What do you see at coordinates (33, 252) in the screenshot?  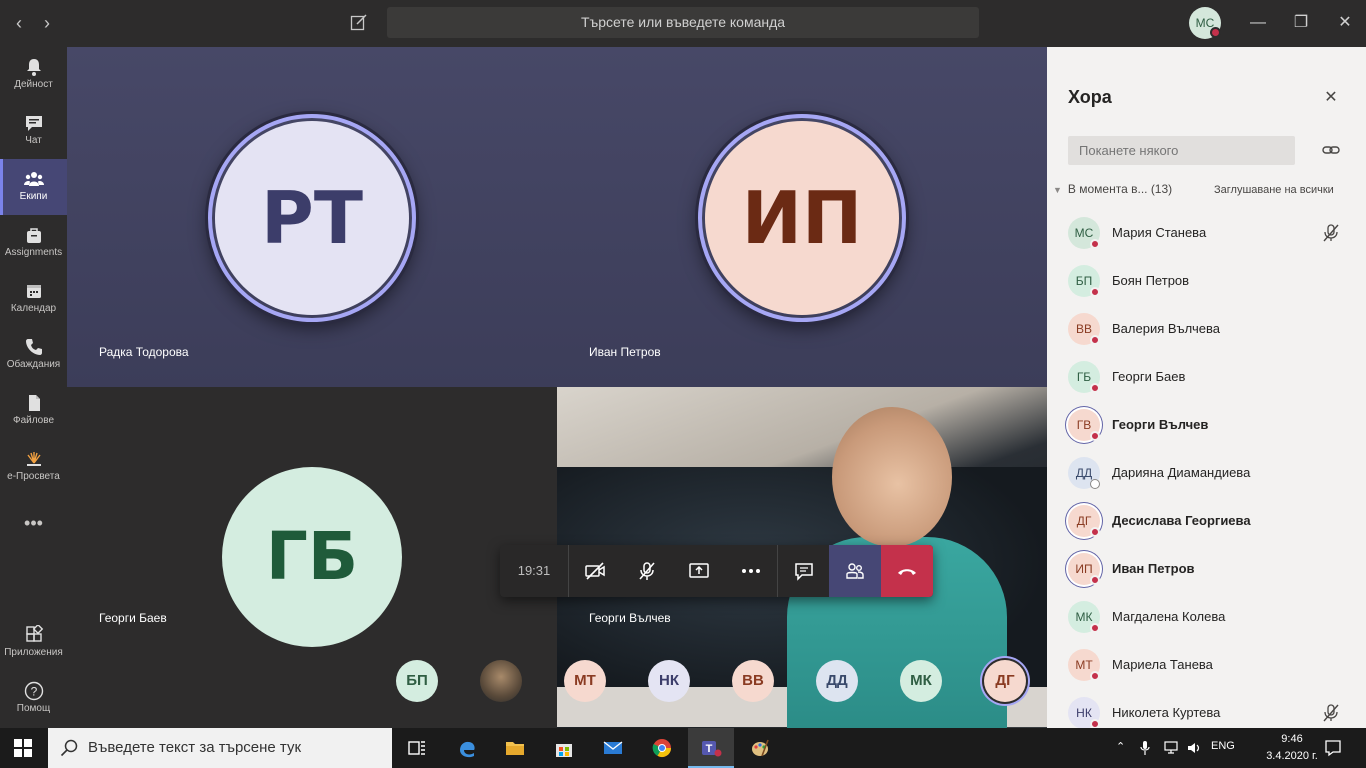 I see `rail-item-label: Assignments` at bounding box center [33, 252].